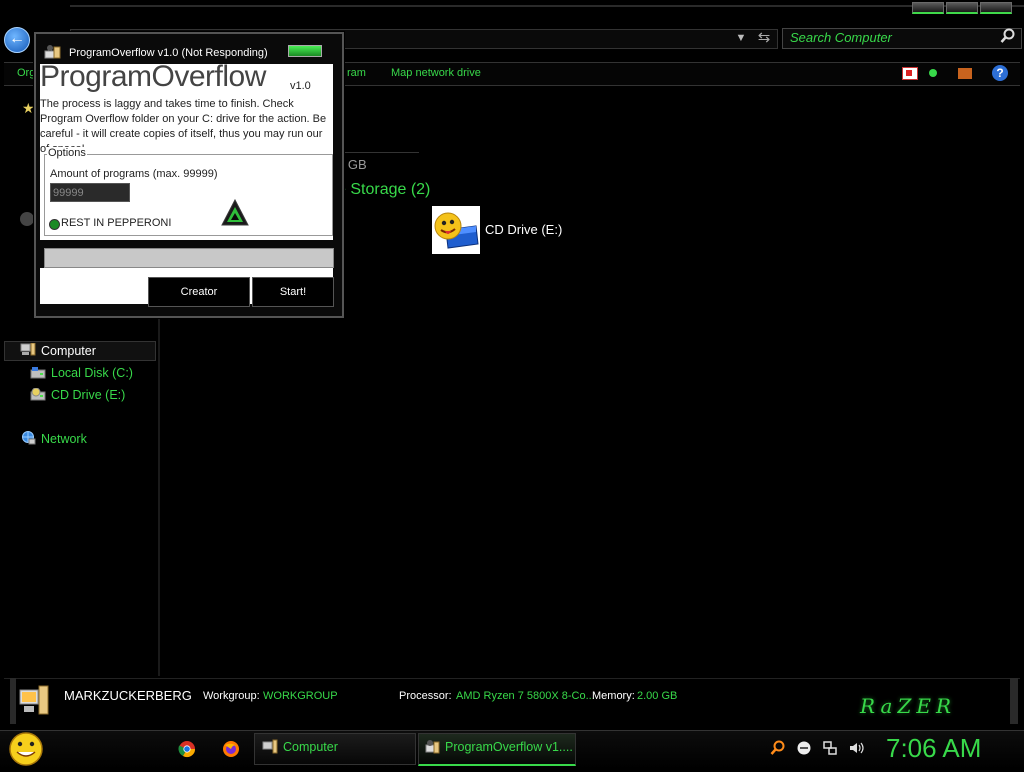 The height and width of the screenshot is (772, 1024). Describe the element at coordinates (88, 395) in the screenshot. I see `nav-item-cd-drive: CD Drive (E:)` at that location.